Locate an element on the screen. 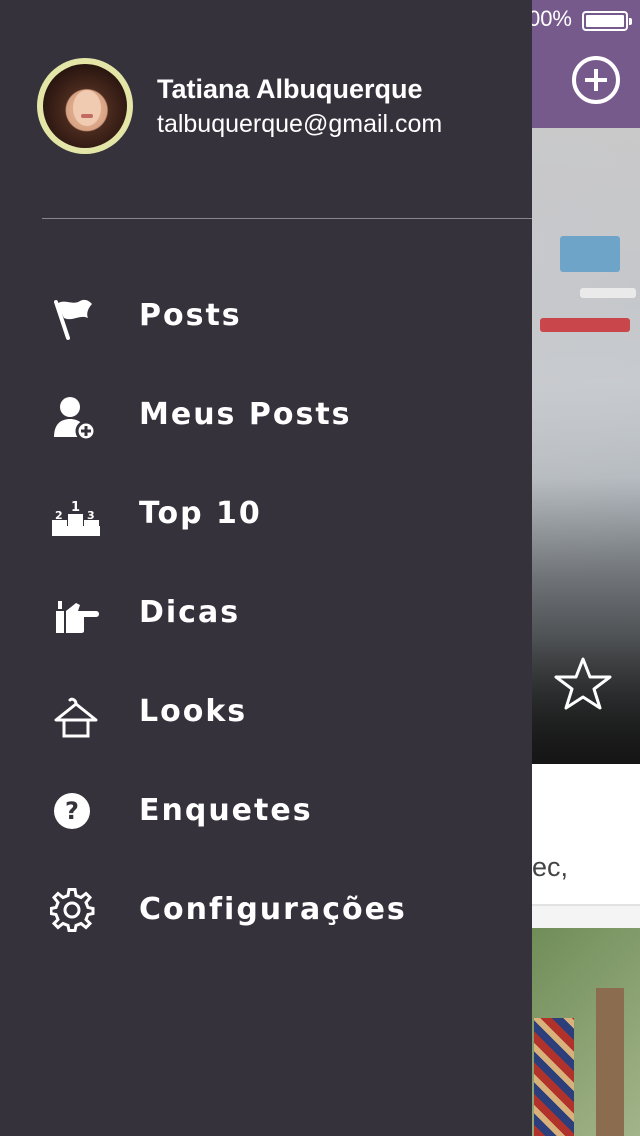  menu-item-meus-posts: Meus Posts is located at coordinates (266, 418).